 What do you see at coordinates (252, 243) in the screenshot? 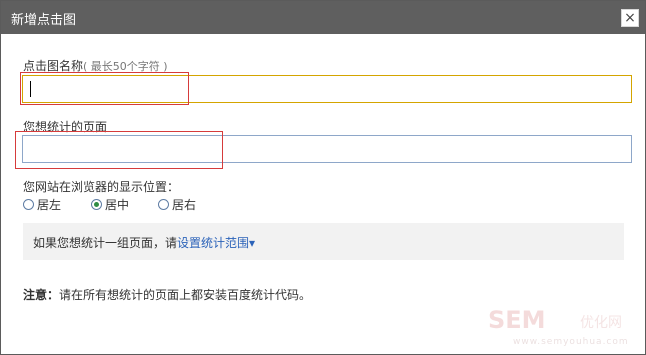
I see `chevron-down-icon: ▾` at bounding box center [252, 243].